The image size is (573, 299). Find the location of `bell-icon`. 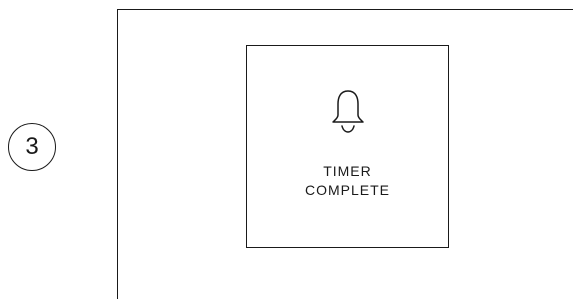

bell-icon is located at coordinates (347, 111).